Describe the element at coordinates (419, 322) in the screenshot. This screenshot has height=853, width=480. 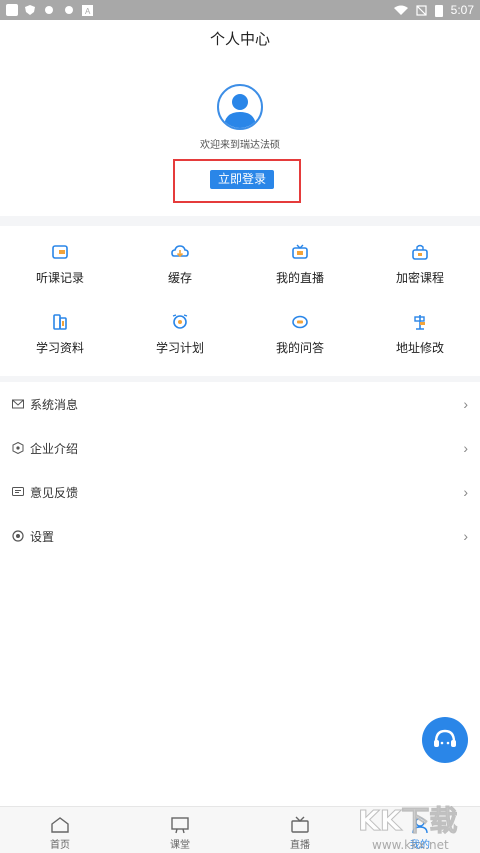
I see `address-icon` at that location.